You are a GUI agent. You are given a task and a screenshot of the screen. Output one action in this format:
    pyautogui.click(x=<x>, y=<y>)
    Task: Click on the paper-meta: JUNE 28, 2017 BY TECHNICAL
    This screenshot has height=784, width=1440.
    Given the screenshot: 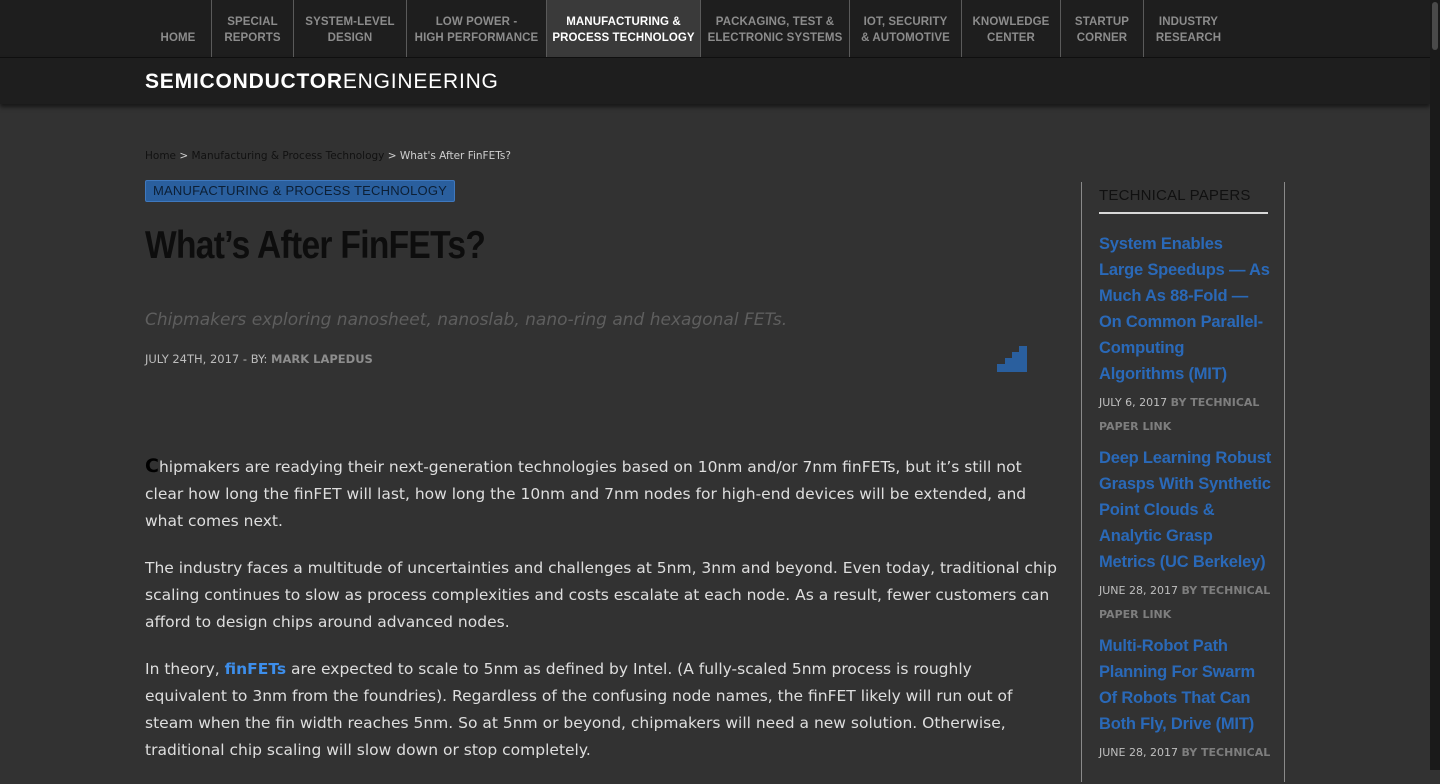 What is the action you would take?
    pyautogui.click(x=1185, y=753)
    